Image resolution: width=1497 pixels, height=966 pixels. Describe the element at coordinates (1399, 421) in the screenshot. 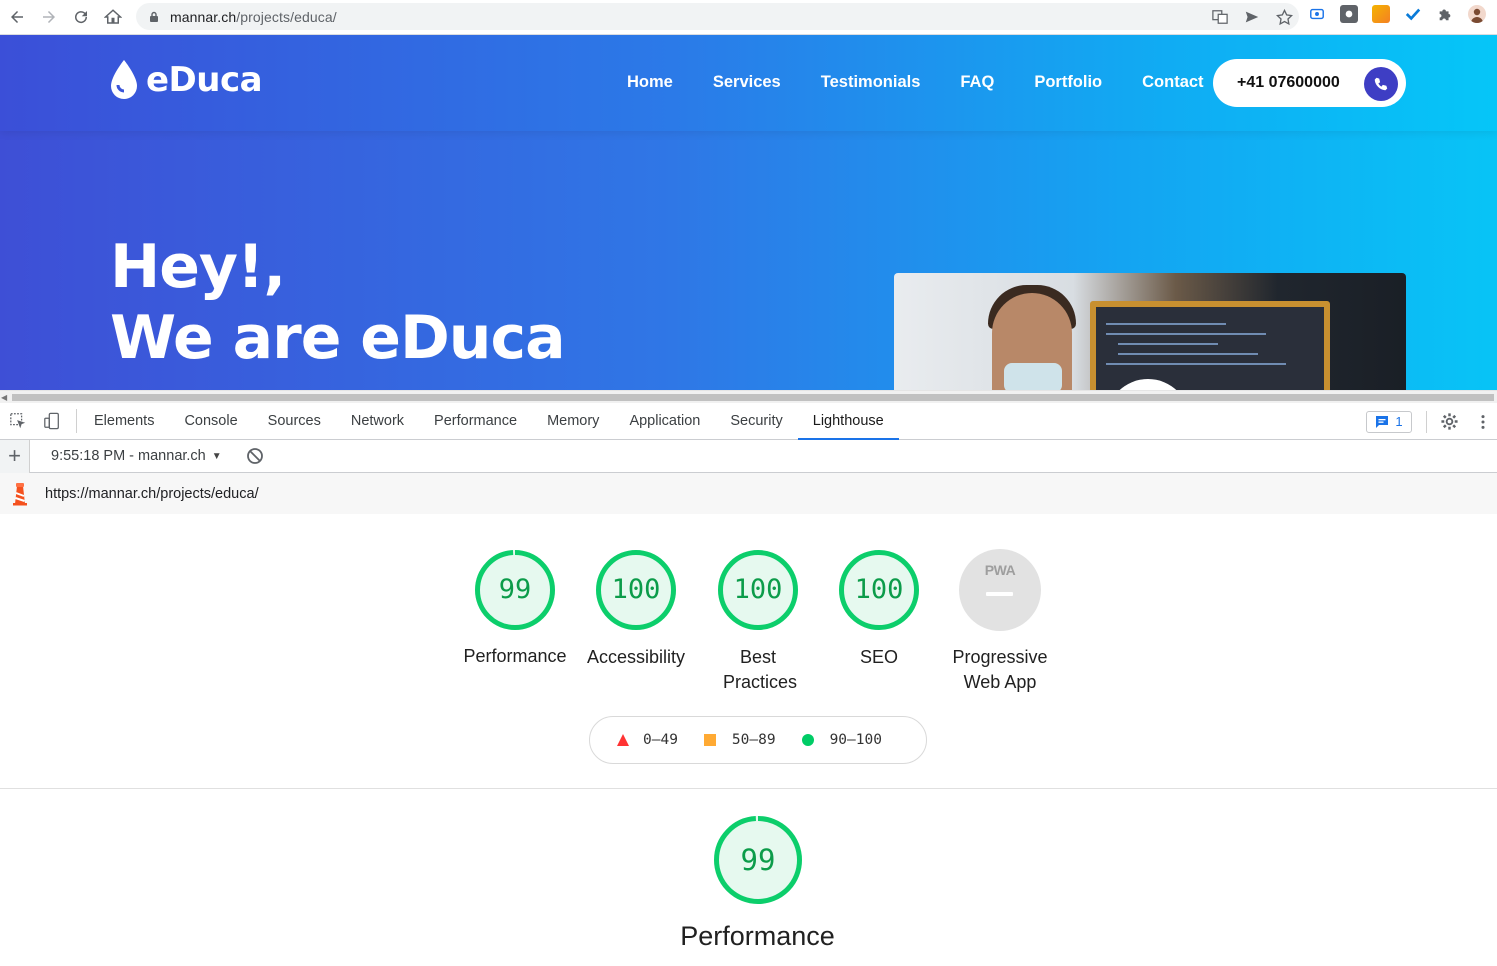

I see `issues-count: 1` at that location.